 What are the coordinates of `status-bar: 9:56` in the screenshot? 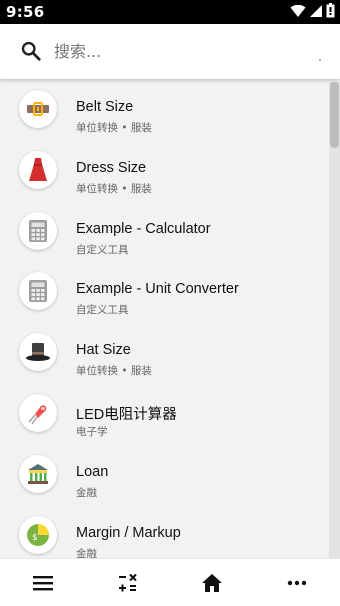 It's located at (170, 12).